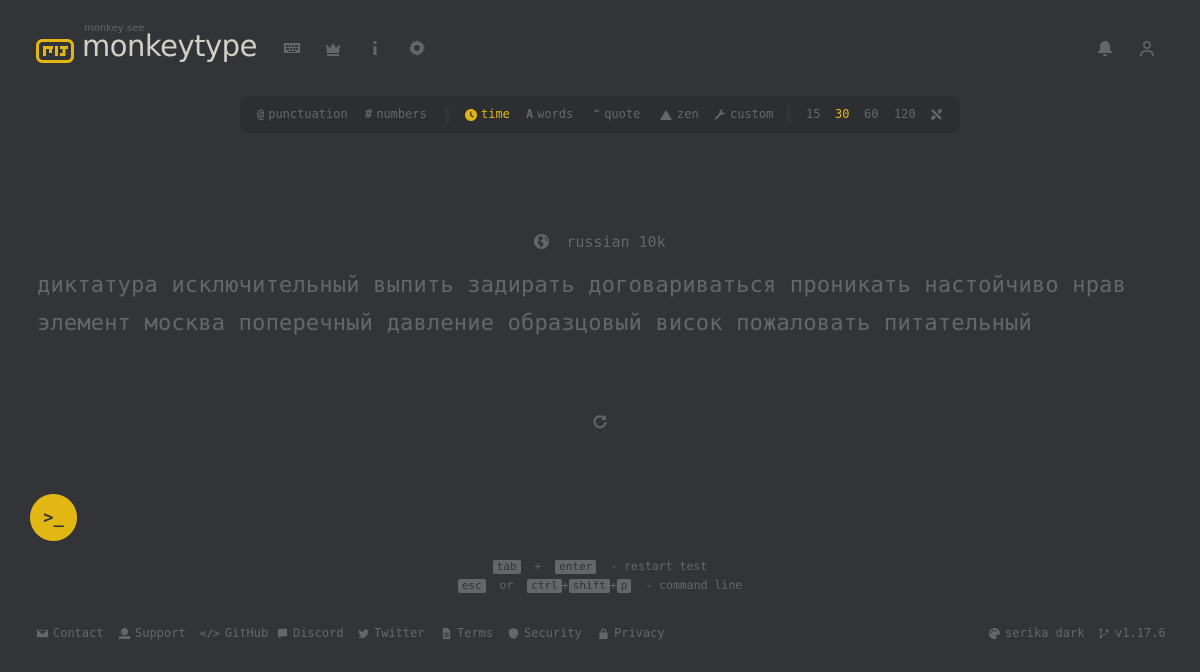 This screenshot has width=1200, height=672. Describe the element at coordinates (42, 633) in the screenshot. I see `envelope-icon` at that location.